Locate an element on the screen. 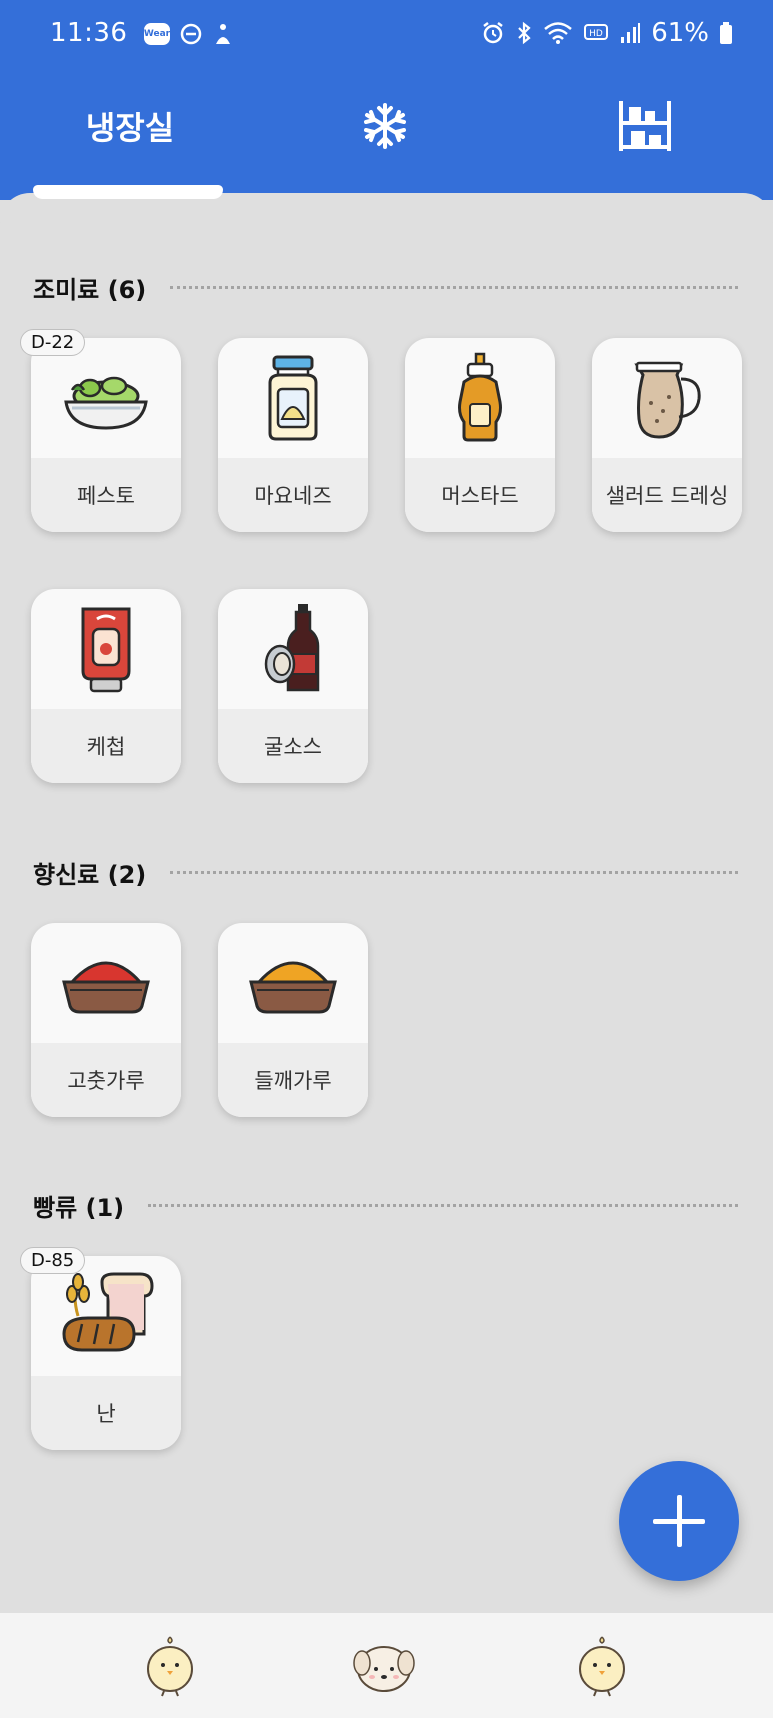 Image resolution: width=773 pixels, height=1718 pixels. app-header: 11:36 Wear HD 61% 냉장실 is located at coordinates (386, 100).